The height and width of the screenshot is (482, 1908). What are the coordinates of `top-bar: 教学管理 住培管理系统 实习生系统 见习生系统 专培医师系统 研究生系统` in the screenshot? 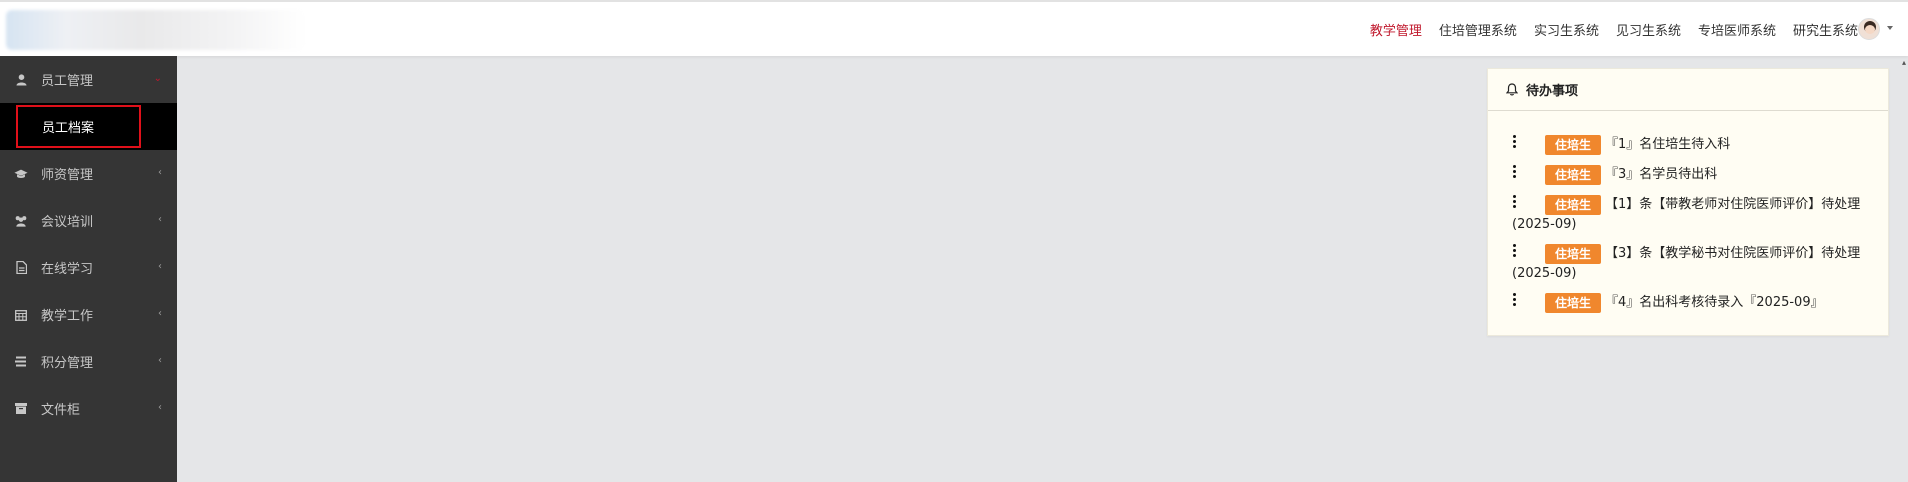 It's located at (954, 28).